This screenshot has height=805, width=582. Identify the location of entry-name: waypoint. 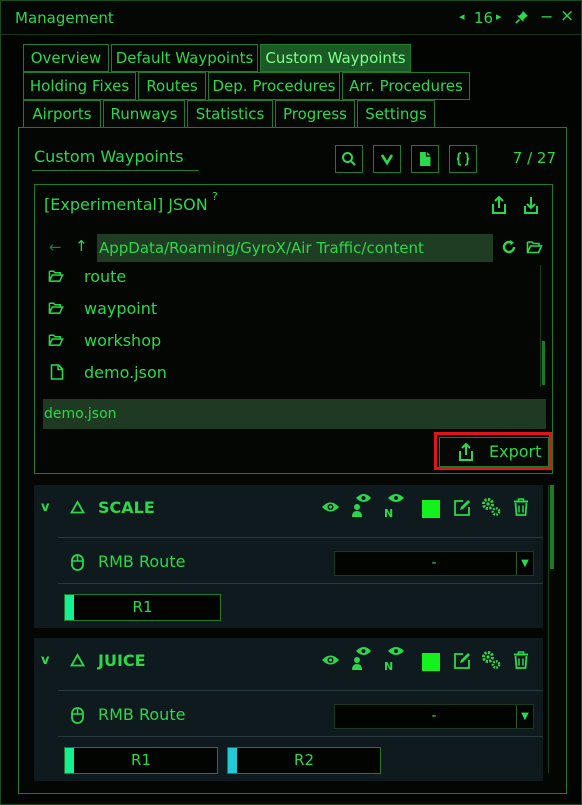
(121, 308).